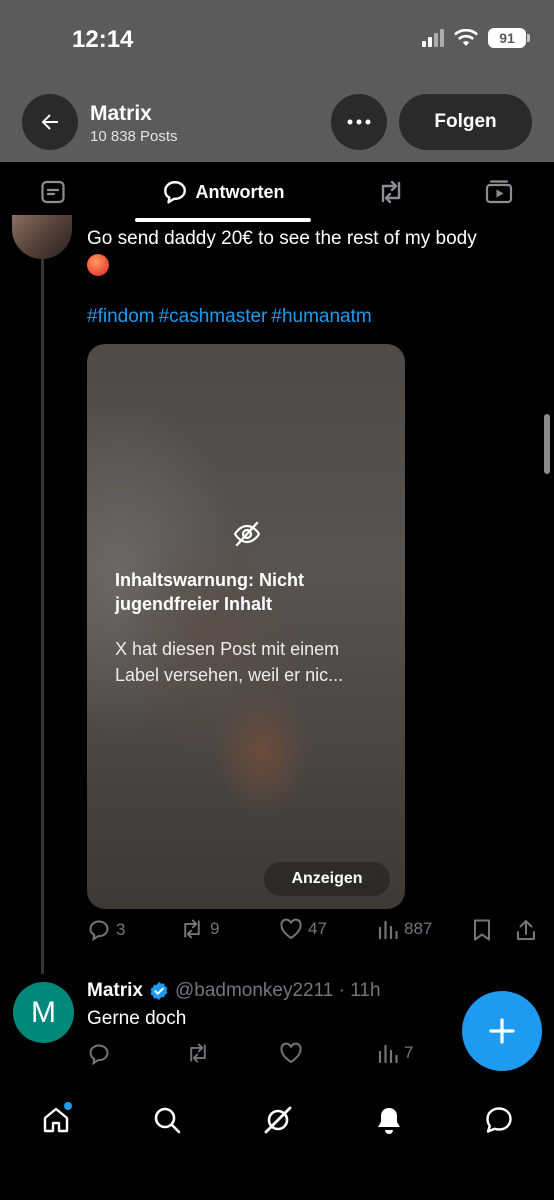  What do you see at coordinates (327, 879) in the screenshot?
I see `show-media-button: Anzeigen` at bounding box center [327, 879].